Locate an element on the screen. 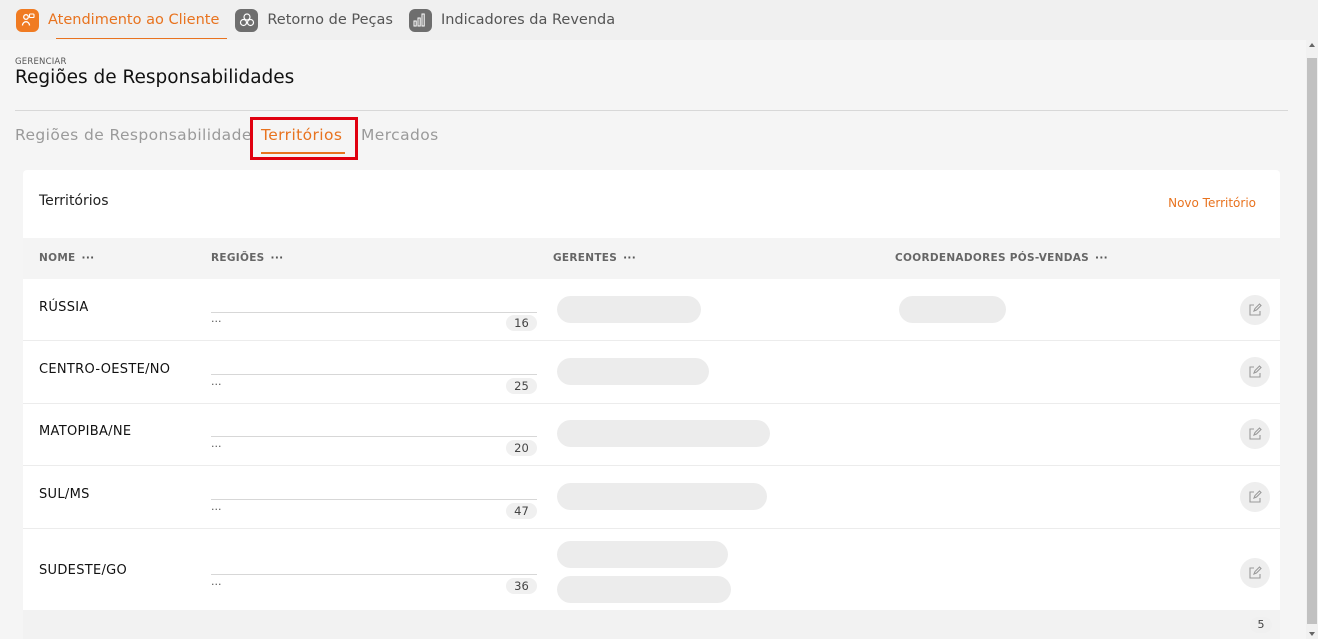 The height and width of the screenshot is (639, 1318). tab-mercados: Mercados is located at coordinates (400, 135).